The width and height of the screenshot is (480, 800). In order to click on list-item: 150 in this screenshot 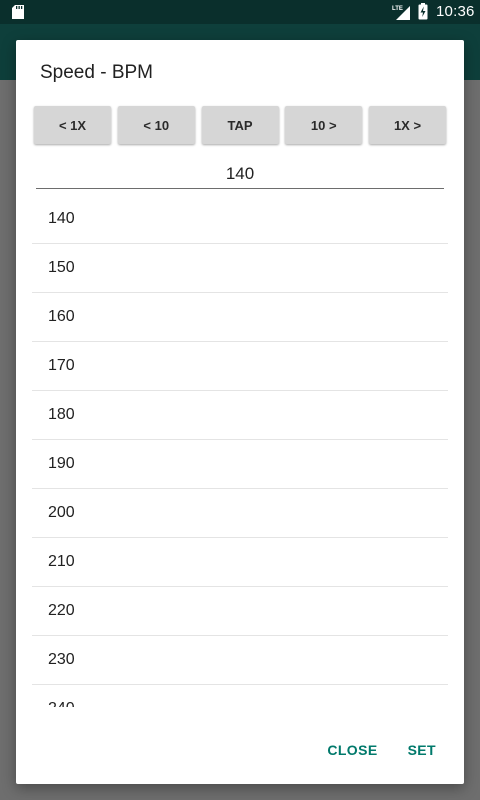, I will do `click(240, 268)`.